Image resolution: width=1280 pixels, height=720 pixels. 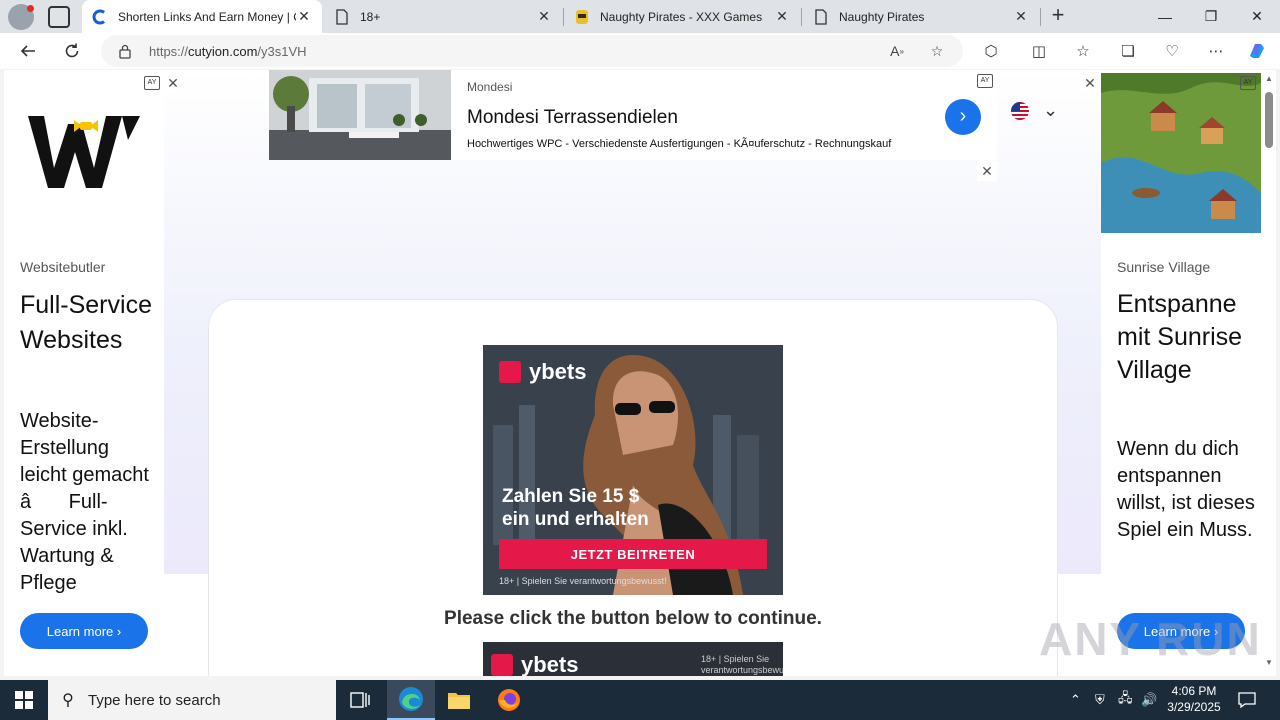 I want to click on ad-headline: Full-Service Websites, so click(x=90, y=323).